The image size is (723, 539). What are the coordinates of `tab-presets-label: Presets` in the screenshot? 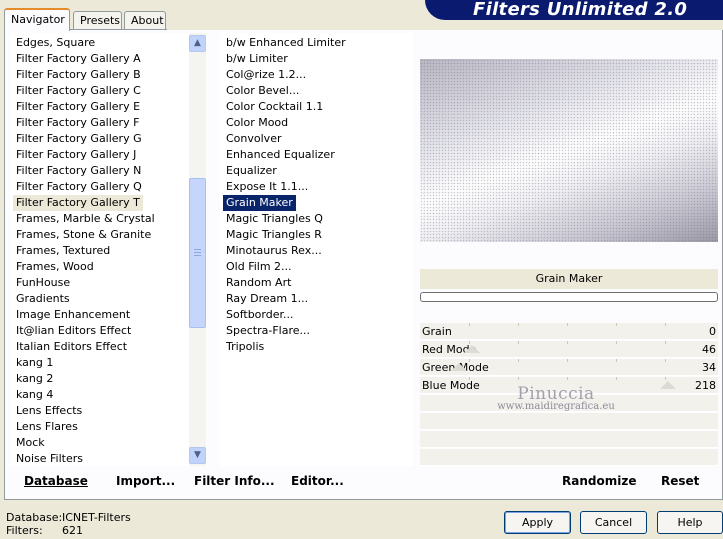 It's located at (100, 20).